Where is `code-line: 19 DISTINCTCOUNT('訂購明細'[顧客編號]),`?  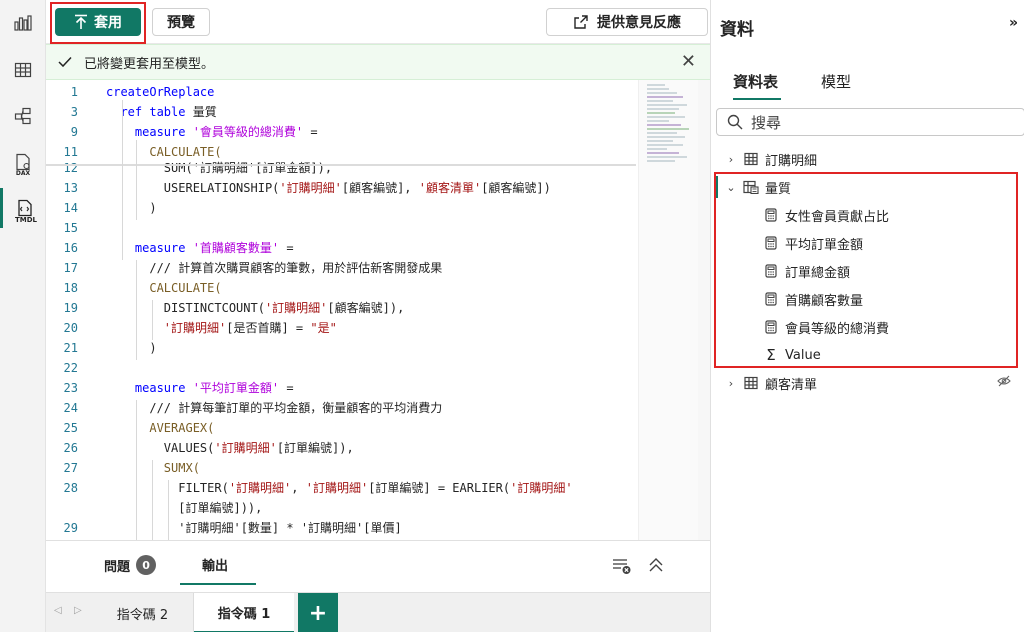 code-line: 19 DISTINCTCOUNT('訂購明細'[顧客編號]), is located at coordinates (366, 308).